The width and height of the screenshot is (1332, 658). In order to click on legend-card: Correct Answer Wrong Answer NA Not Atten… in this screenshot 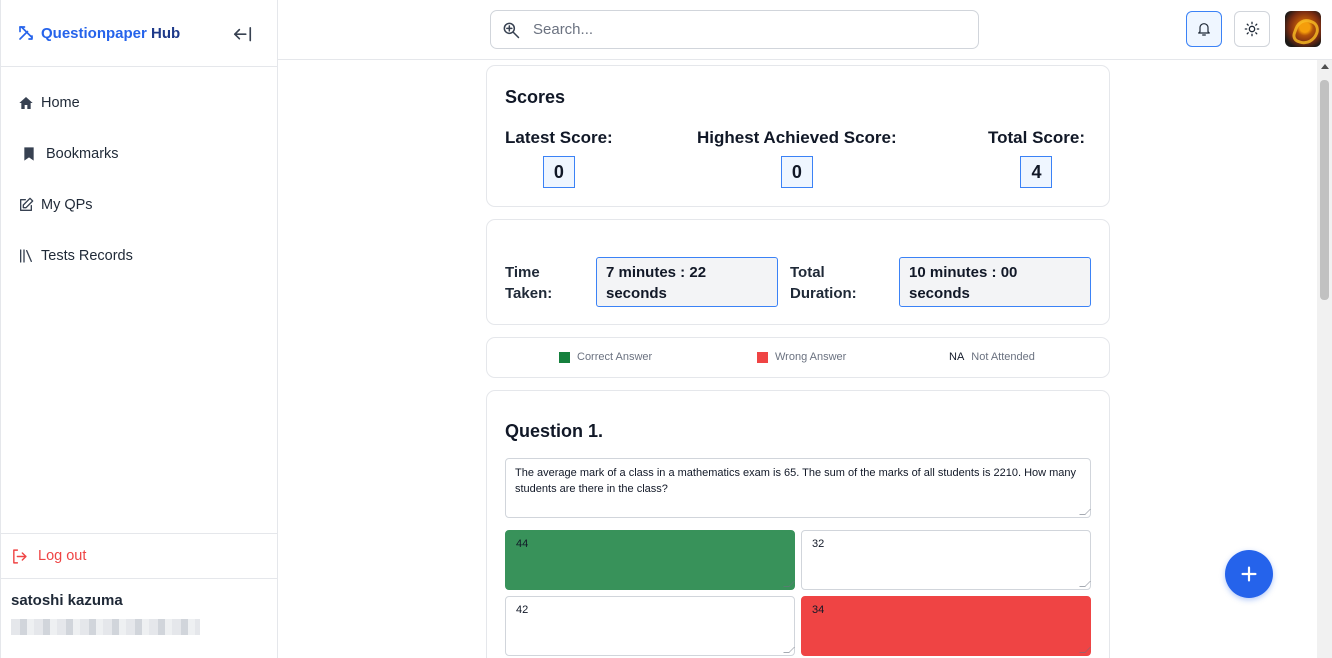, I will do `click(798, 357)`.